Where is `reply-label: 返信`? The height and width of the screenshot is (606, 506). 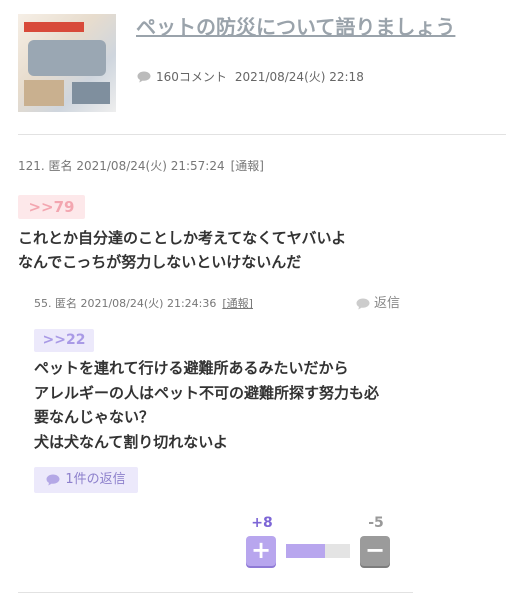
reply-label: 返信 is located at coordinates (387, 303).